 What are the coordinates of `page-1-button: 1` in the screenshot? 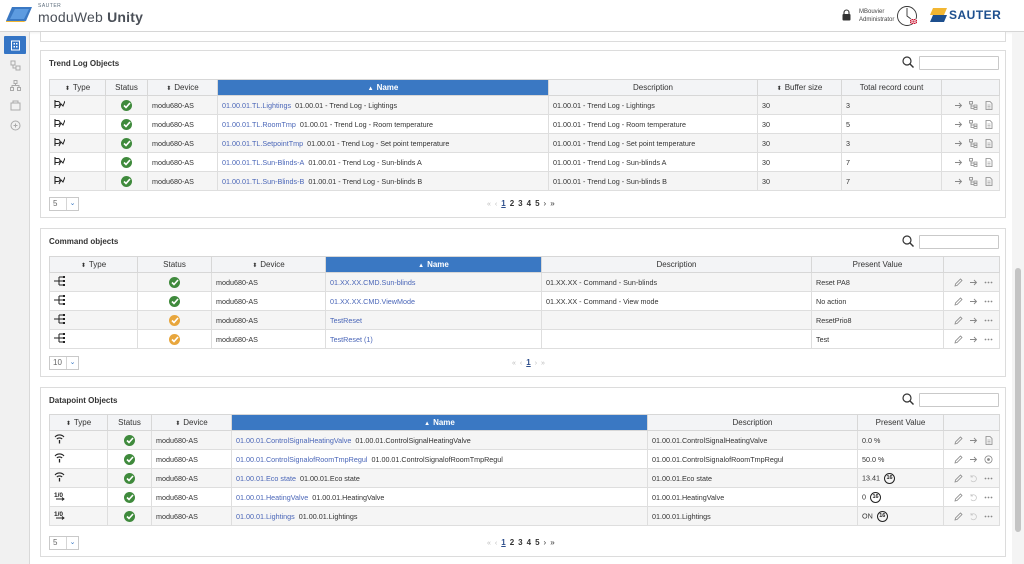 It's located at (503, 203).